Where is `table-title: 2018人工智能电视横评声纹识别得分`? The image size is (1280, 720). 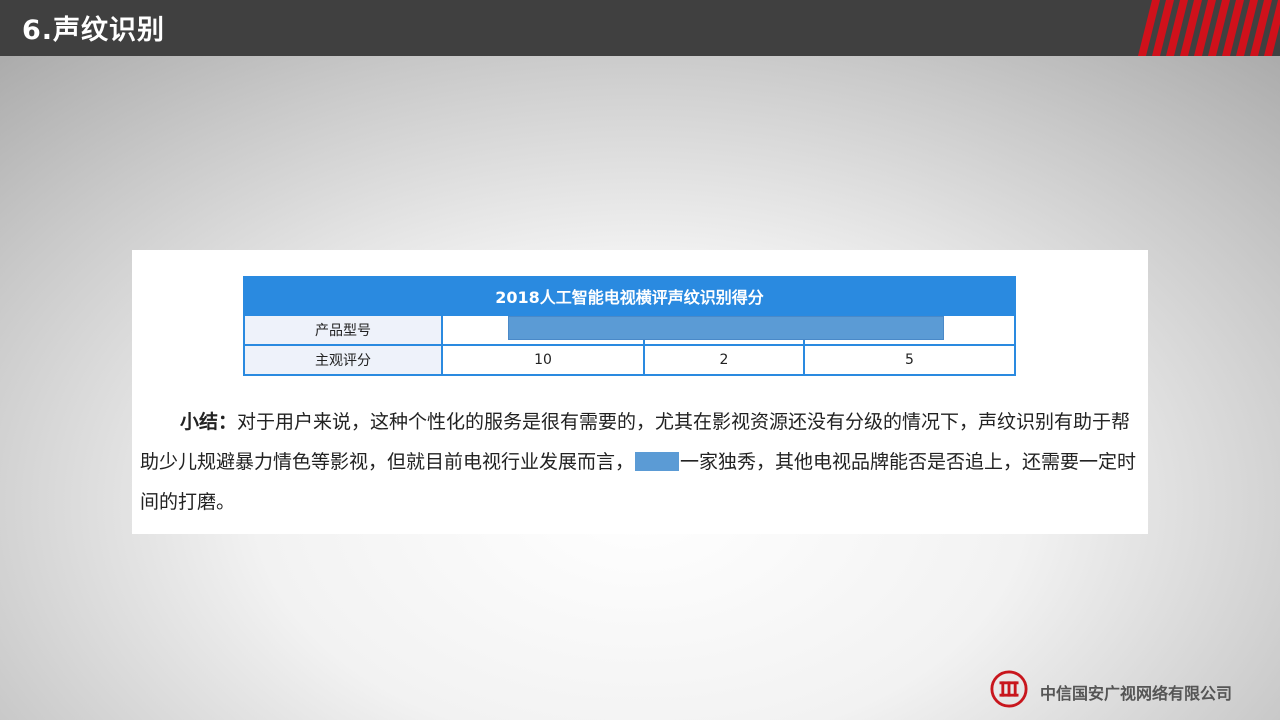
table-title: 2018人工智能电视横评声纹识别得分 is located at coordinates (629, 296).